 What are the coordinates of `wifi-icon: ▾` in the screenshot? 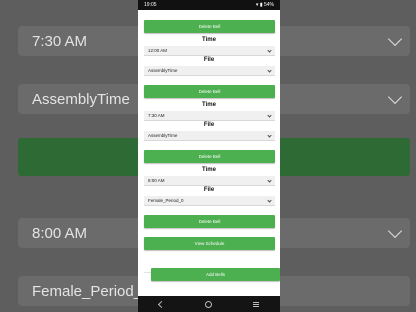 It's located at (257, 5).